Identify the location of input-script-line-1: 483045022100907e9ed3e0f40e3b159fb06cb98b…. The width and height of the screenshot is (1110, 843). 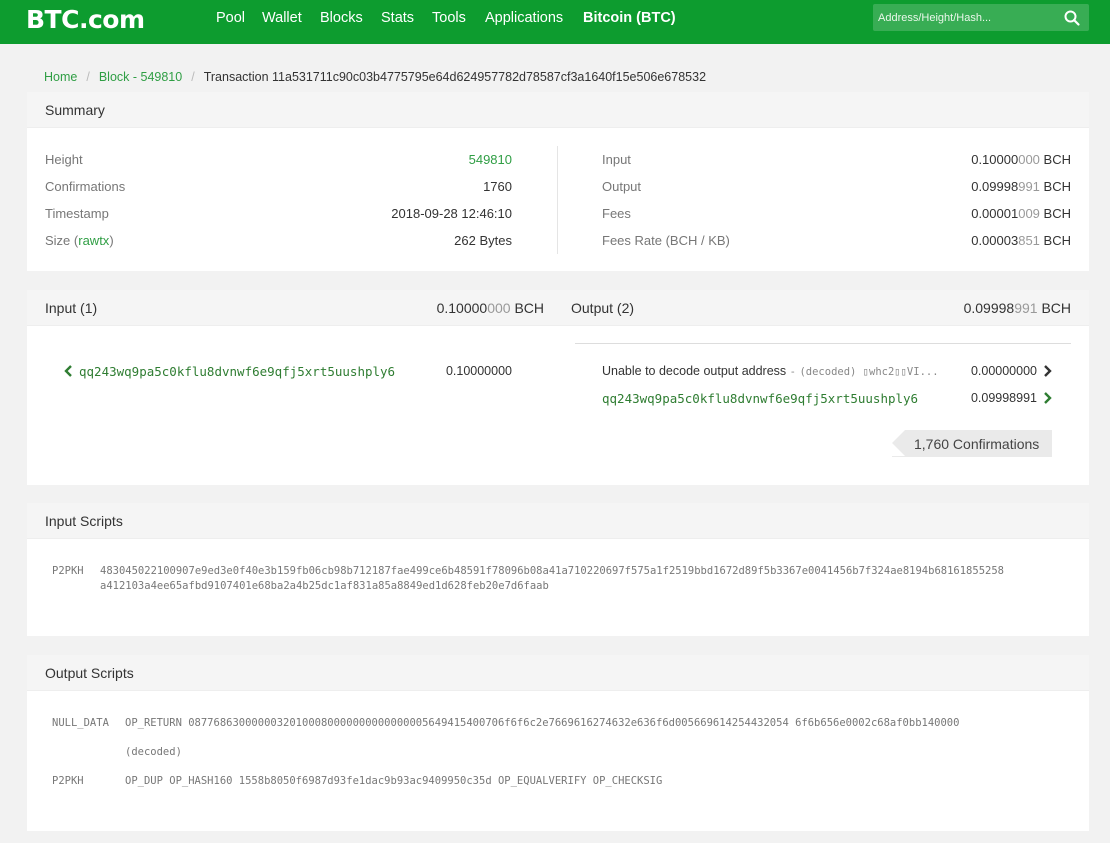
(552, 571).